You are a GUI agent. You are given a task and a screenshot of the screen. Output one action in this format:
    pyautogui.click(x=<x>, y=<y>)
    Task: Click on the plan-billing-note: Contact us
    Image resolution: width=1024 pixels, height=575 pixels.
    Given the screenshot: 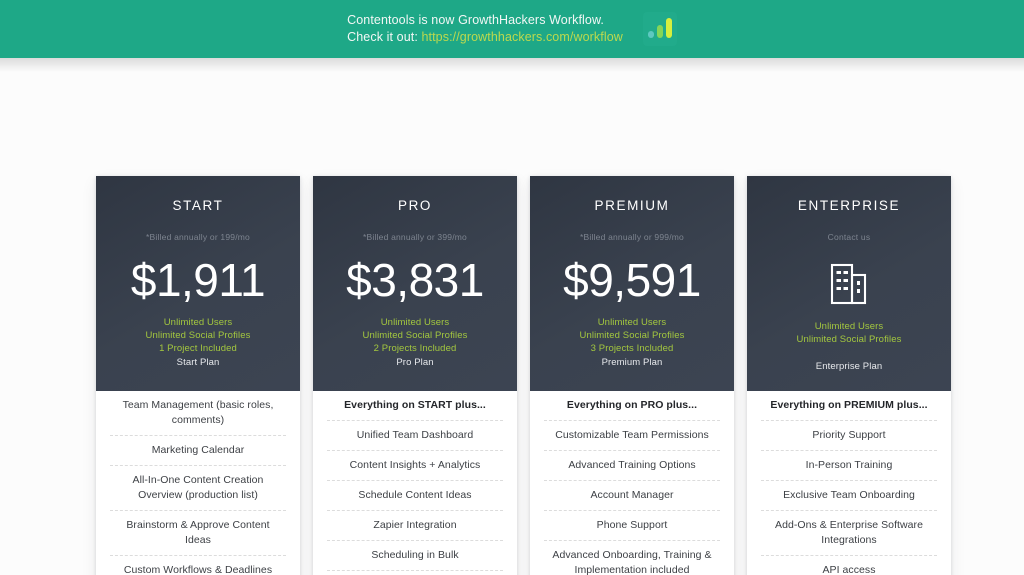 What is the action you would take?
    pyautogui.click(x=849, y=237)
    